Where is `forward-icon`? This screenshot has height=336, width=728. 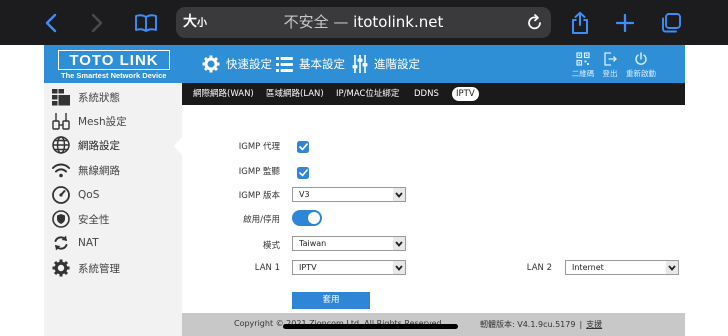
forward-icon is located at coordinates (97, 22).